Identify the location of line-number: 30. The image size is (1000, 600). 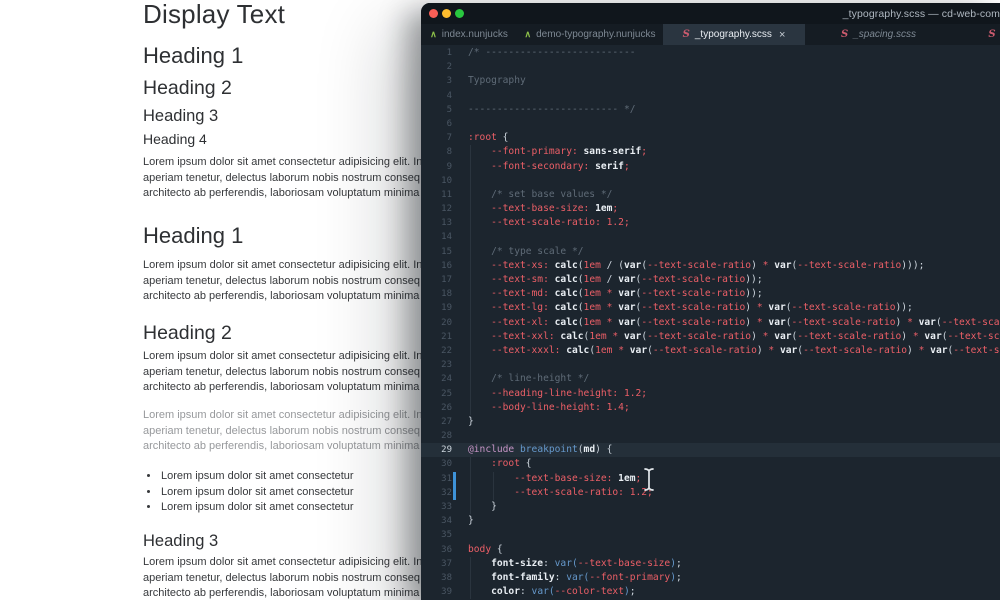
(446, 464).